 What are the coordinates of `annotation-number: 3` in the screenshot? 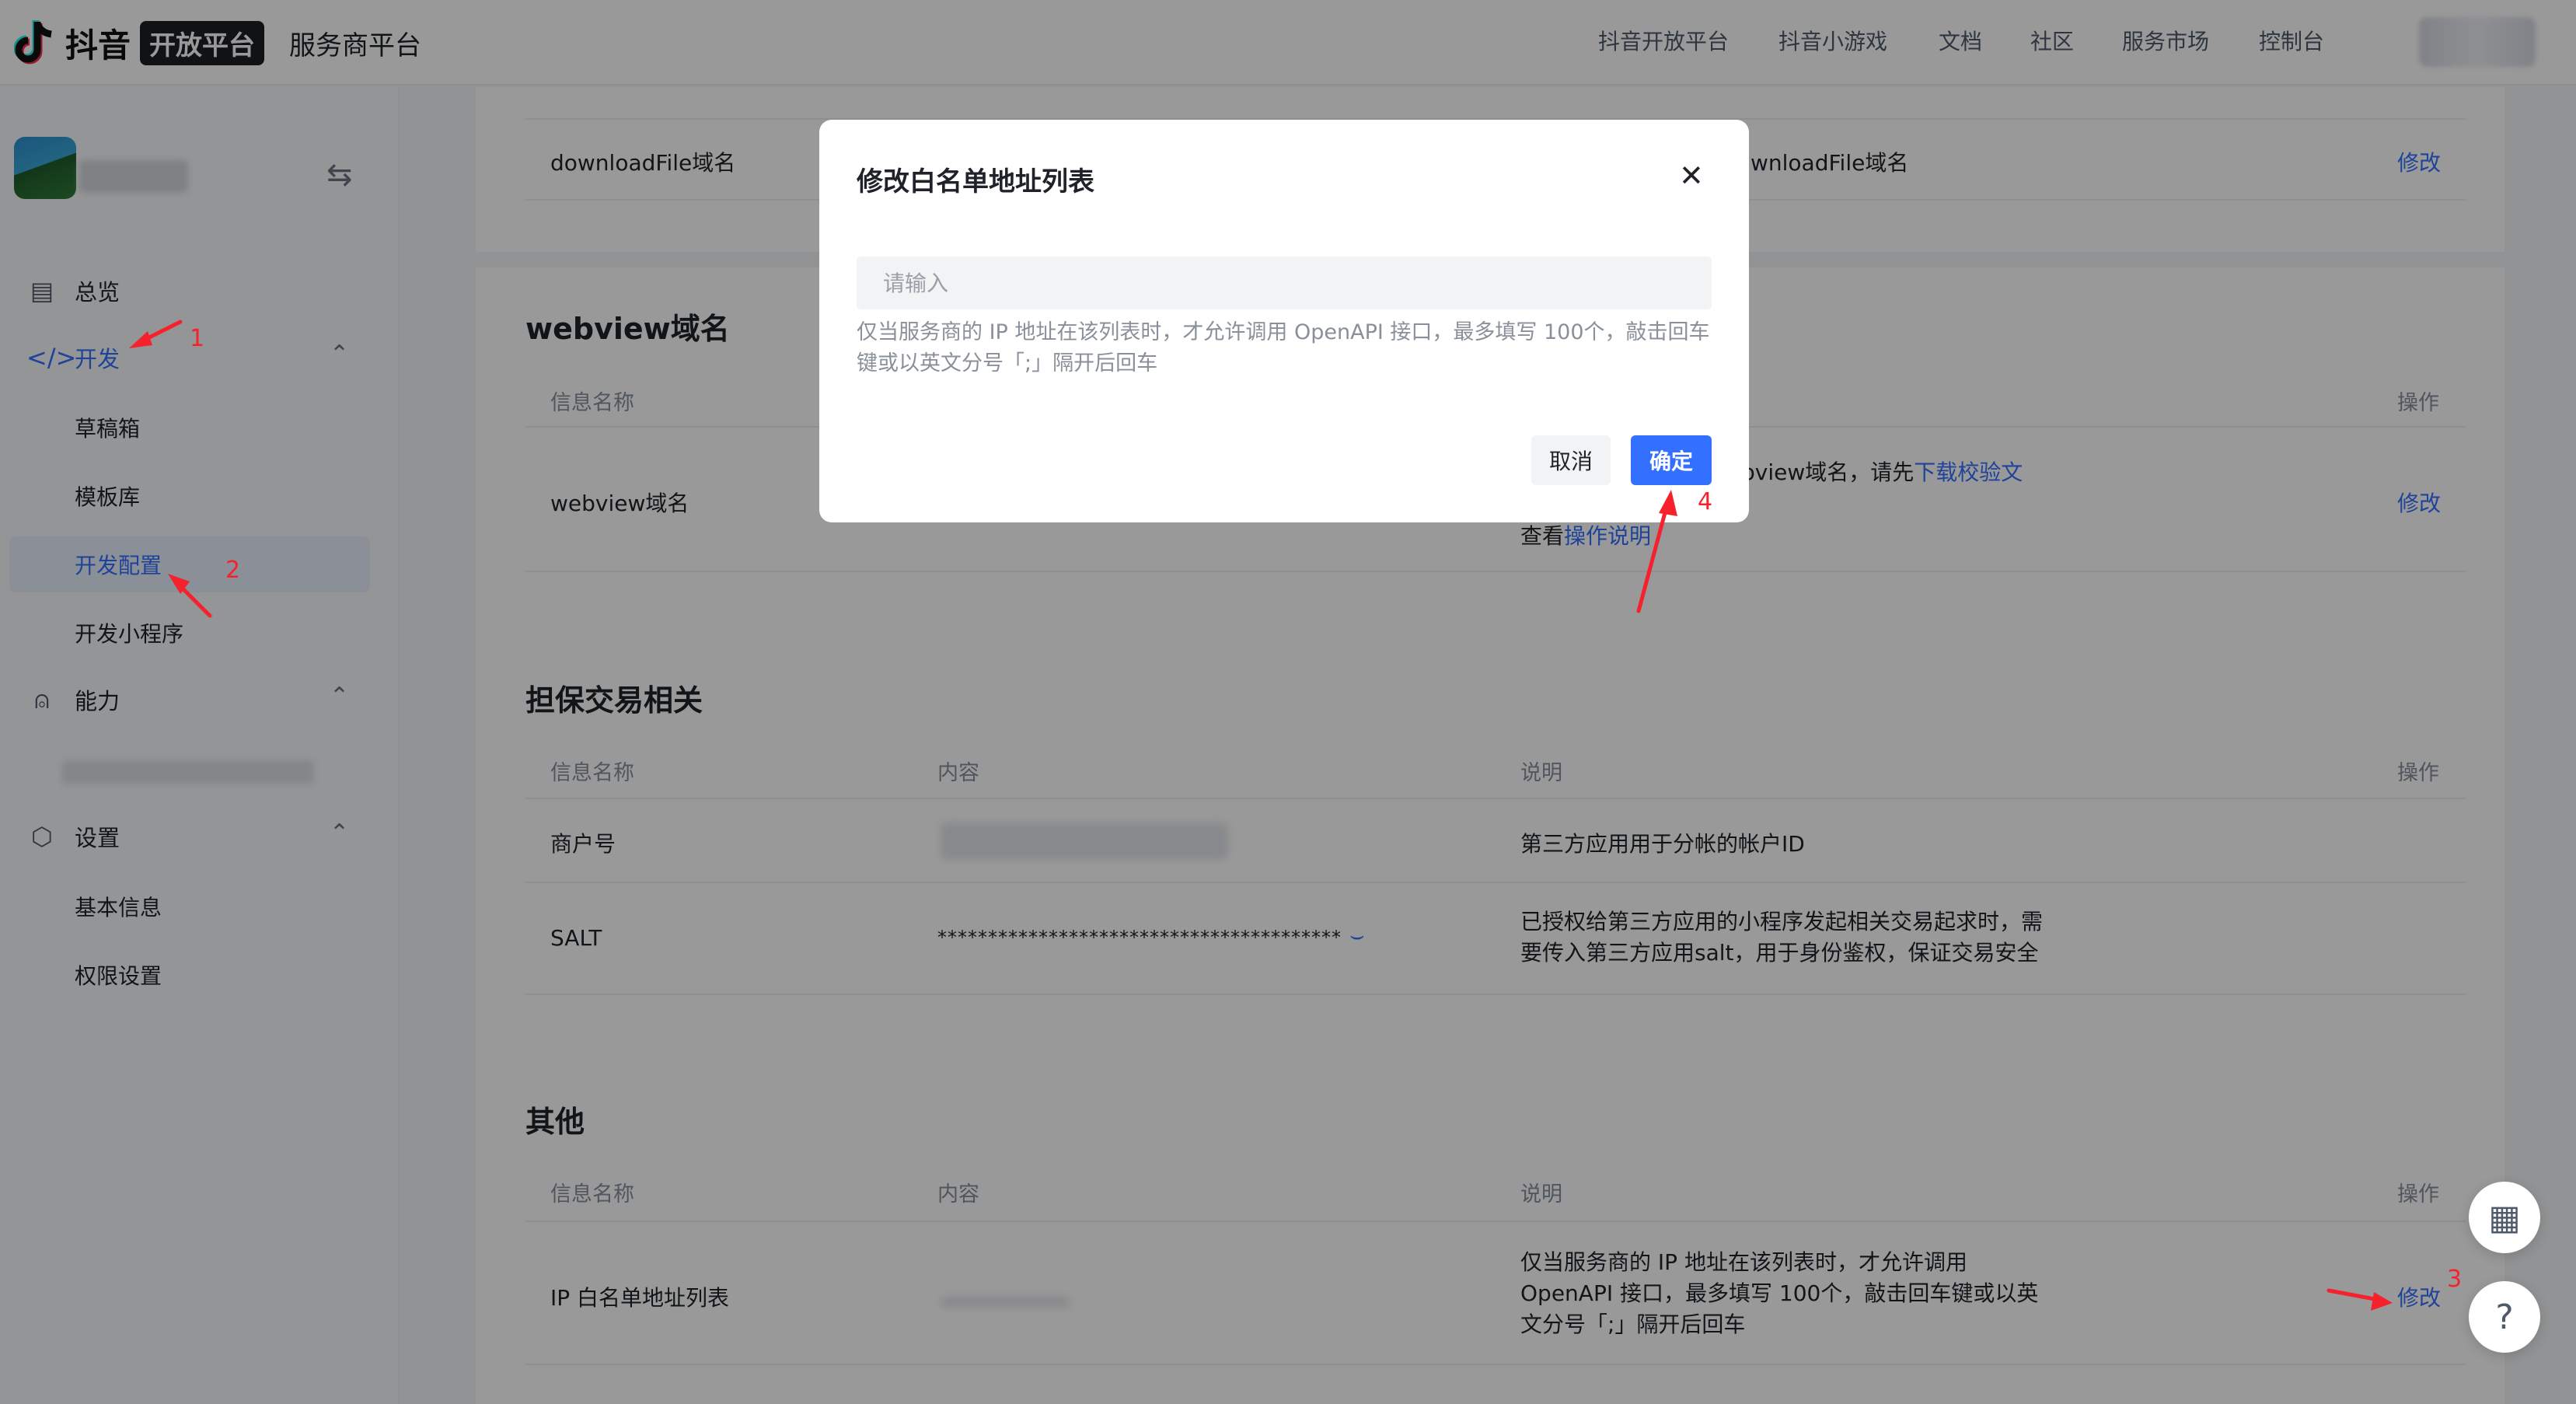 It's located at (2455, 1279).